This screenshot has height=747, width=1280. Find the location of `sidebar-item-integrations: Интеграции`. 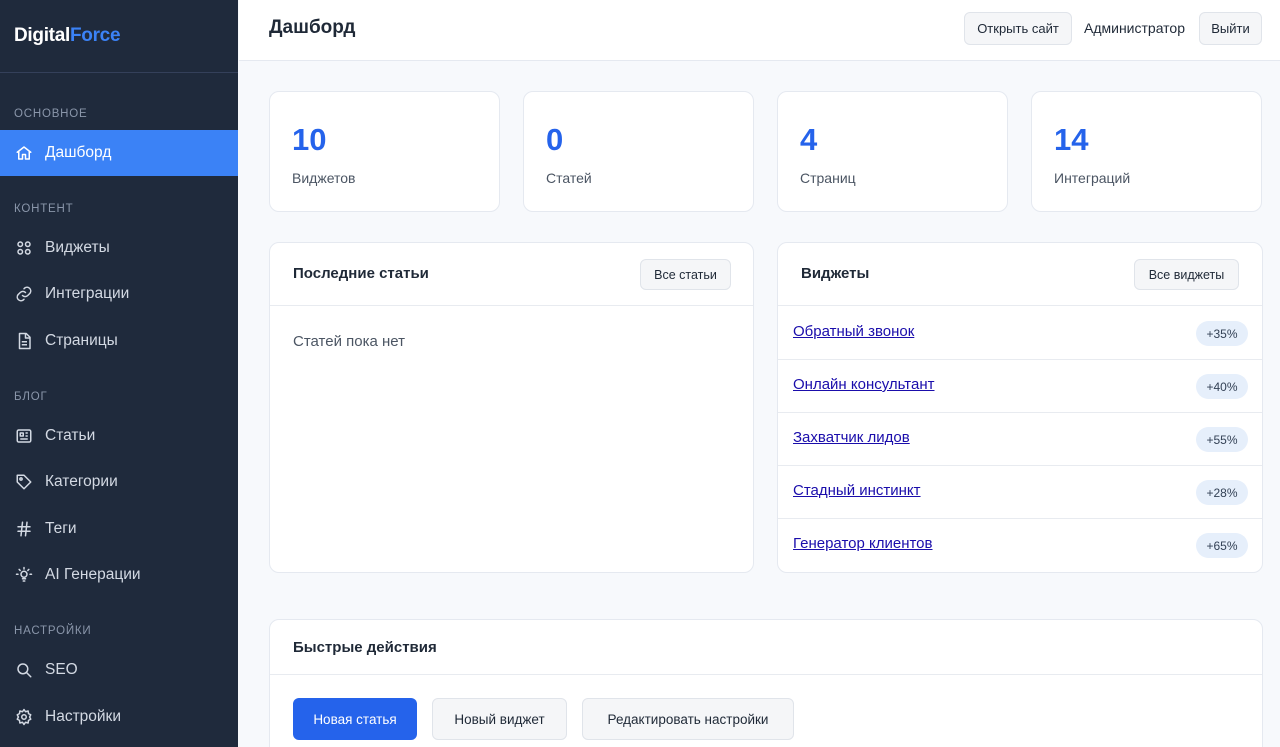

sidebar-item-integrations: Интеграции is located at coordinates (119, 294).